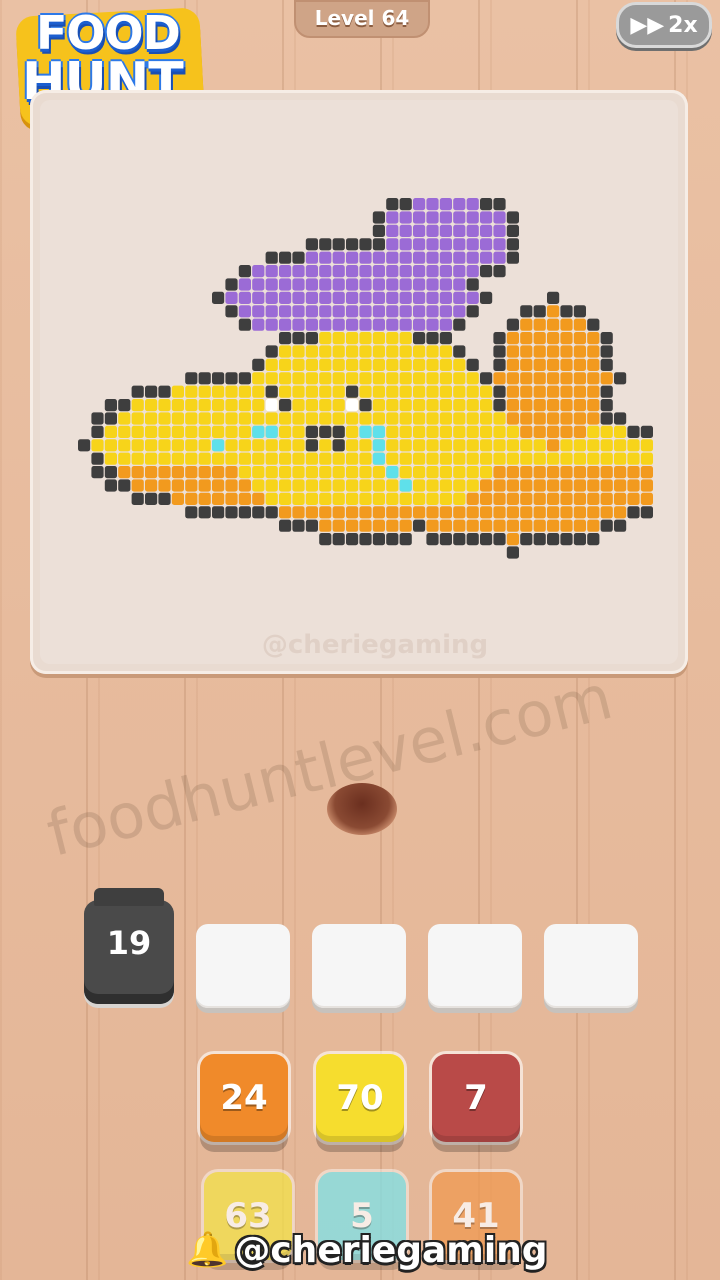 This screenshot has height=1280, width=720. Describe the element at coordinates (129, 946) in the screenshot. I see `selected-jar-slot: 19` at that location.